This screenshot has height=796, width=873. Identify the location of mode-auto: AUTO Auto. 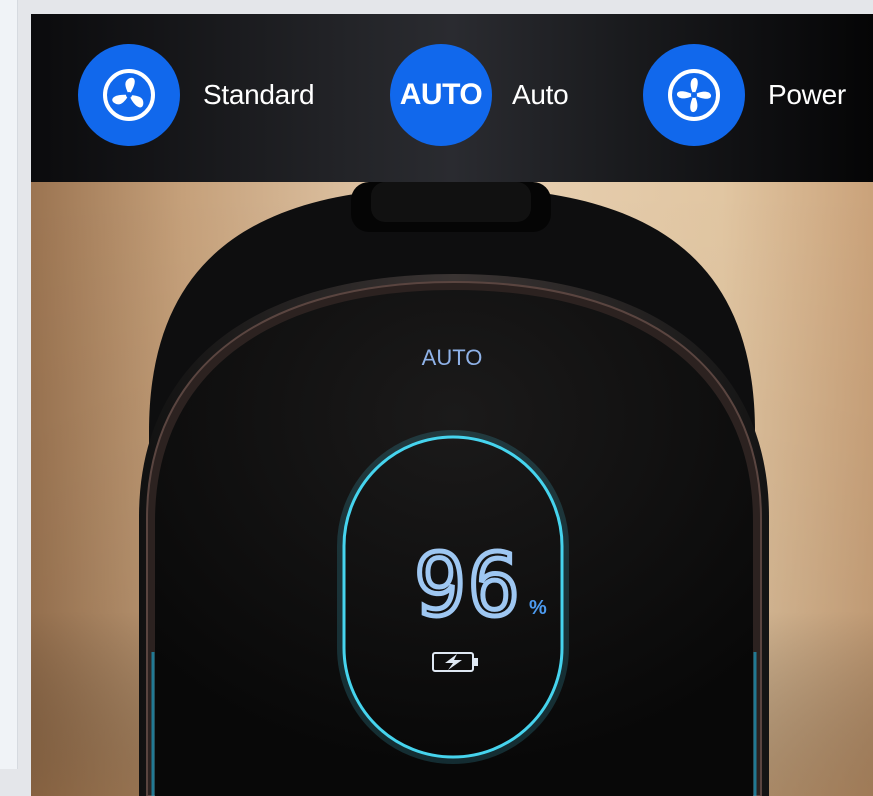
(479, 95).